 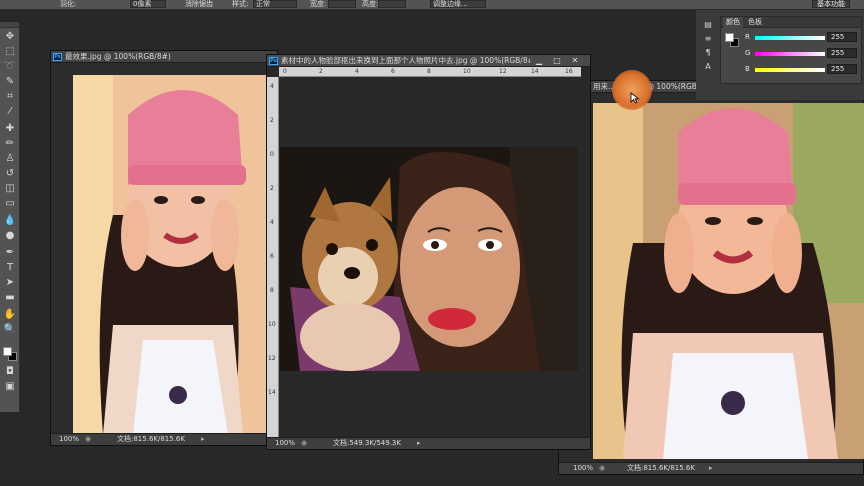 I want to click on horizontal-ruler: 0 2 4 6 8 10 12 14 16, so click(x=430, y=72).